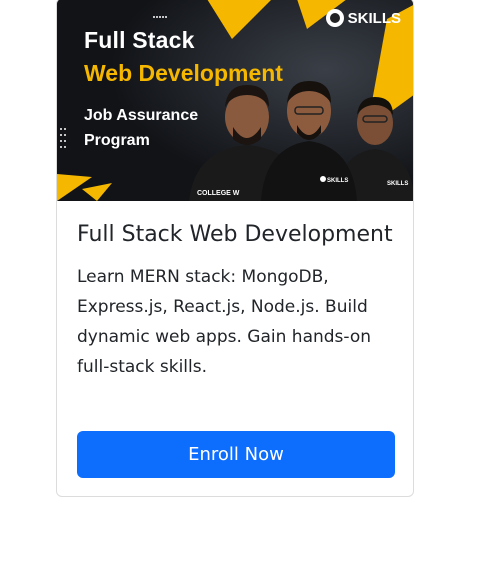 The height and width of the screenshot is (581, 483). What do you see at coordinates (337, 181) in the screenshot?
I see `shirt-badge-center: SKILLS` at bounding box center [337, 181].